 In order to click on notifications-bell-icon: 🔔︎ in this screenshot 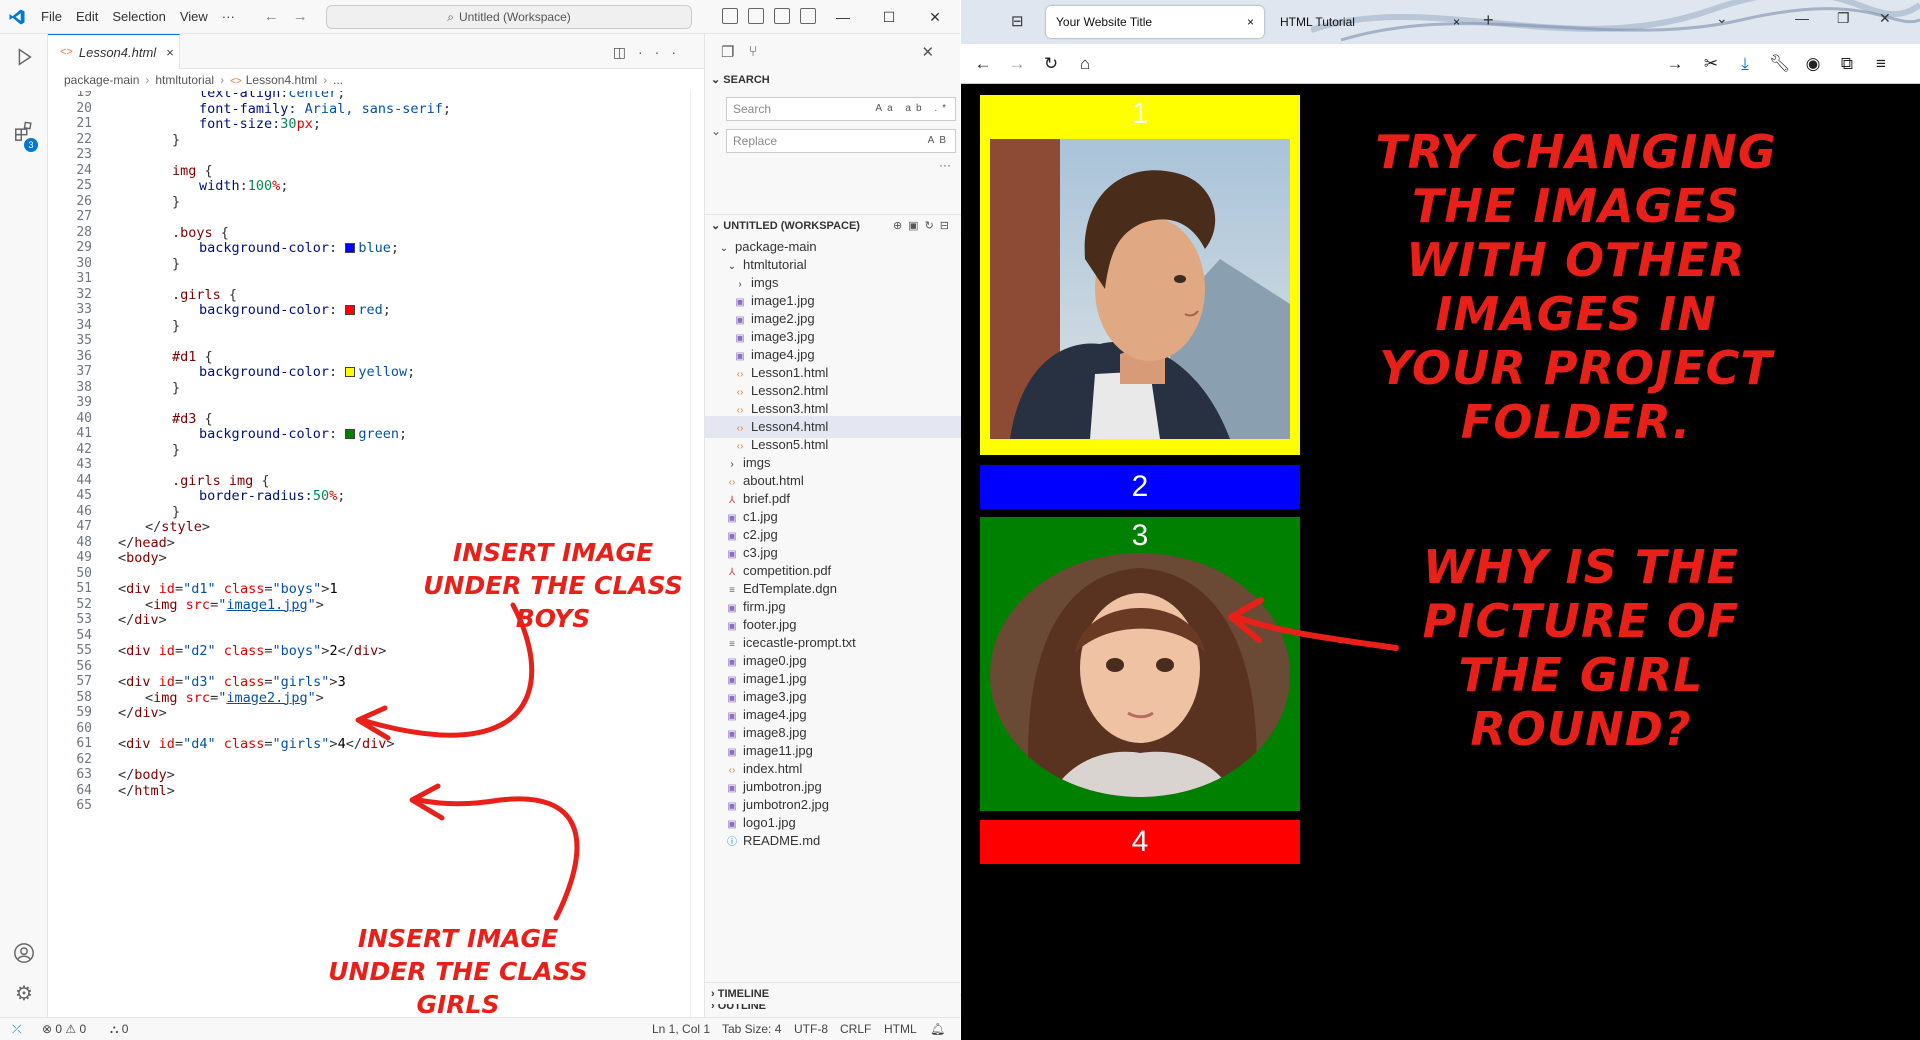, I will do `click(937, 1029)`.